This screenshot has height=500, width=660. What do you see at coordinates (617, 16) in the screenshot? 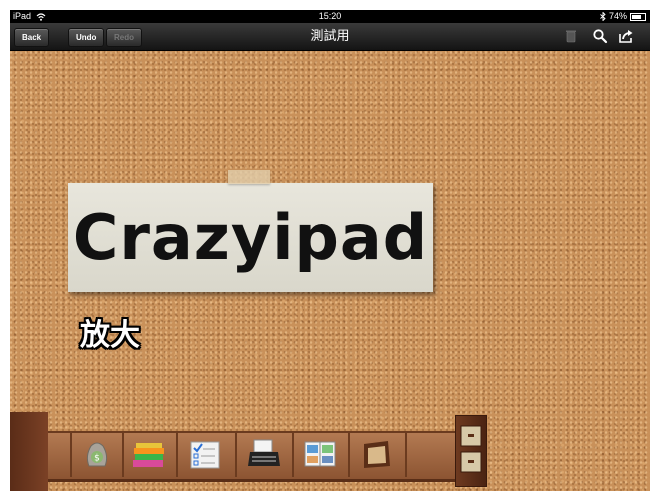
I see `battery-percent: 74%` at bounding box center [617, 16].